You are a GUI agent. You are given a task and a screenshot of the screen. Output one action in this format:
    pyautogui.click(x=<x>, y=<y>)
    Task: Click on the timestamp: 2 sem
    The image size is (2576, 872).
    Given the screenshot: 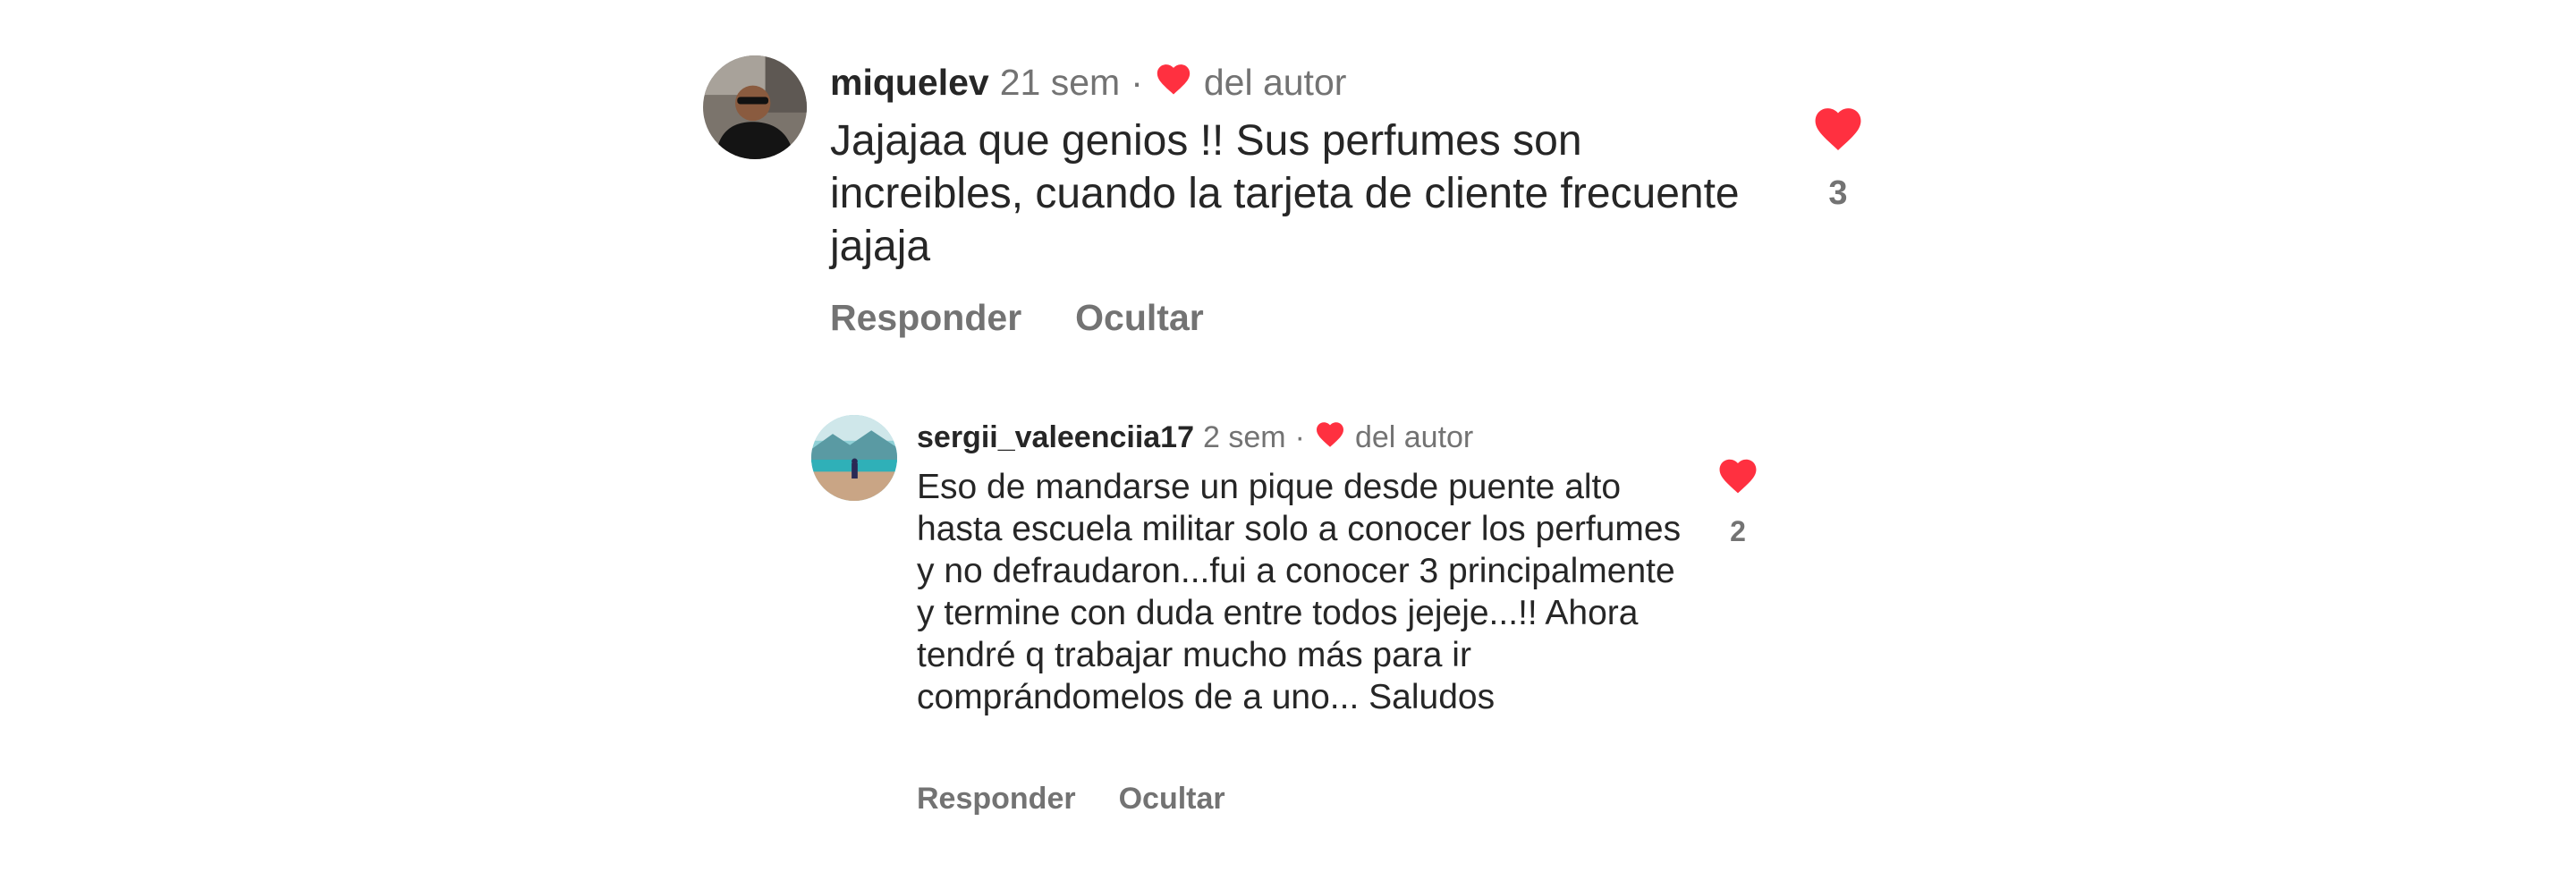 What is the action you would take?
    pyautogui.click(x=1244, y=437)
    